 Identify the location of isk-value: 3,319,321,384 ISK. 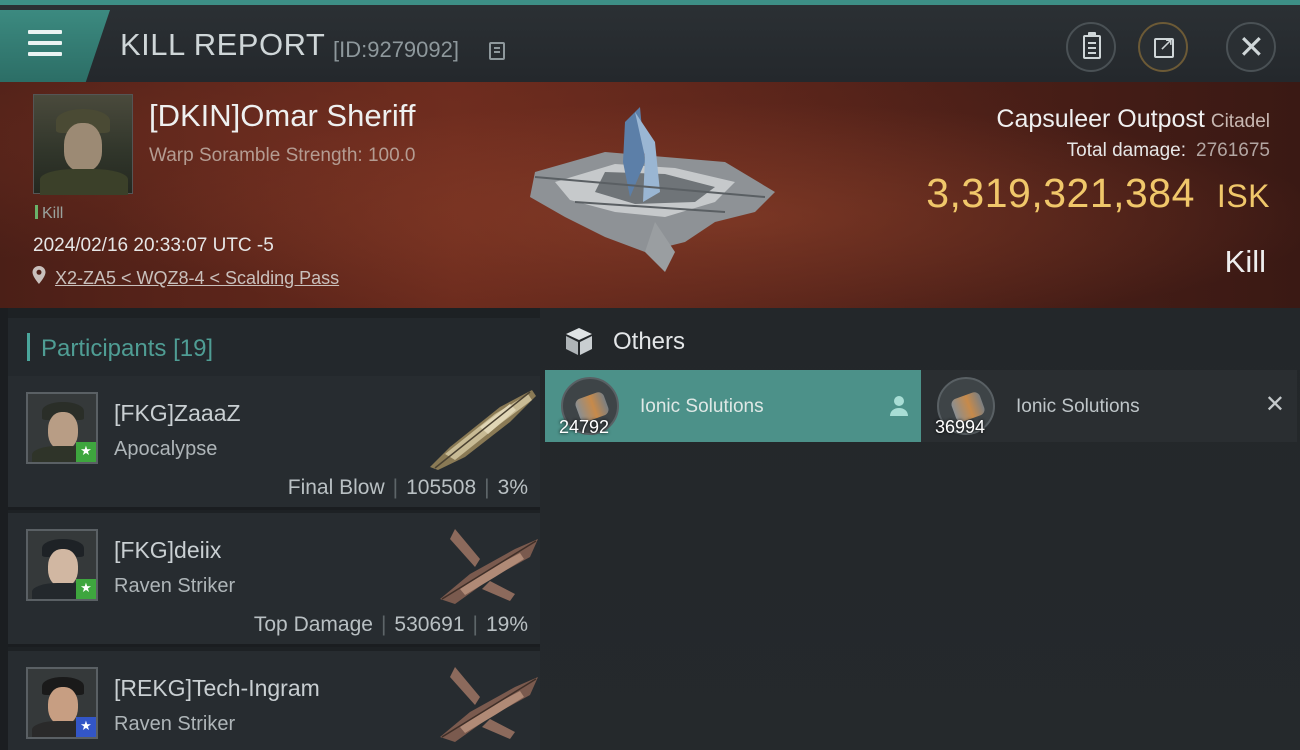
(1098, 193).